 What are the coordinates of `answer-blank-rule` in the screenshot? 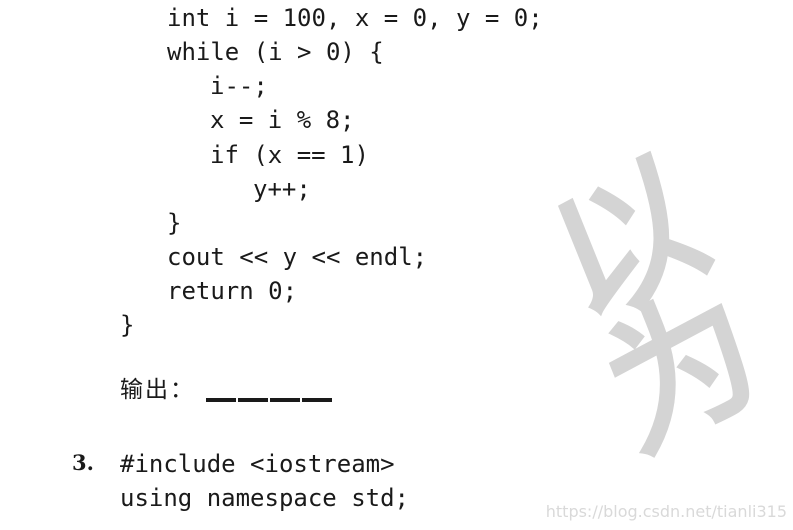 It's located at (270, 400).